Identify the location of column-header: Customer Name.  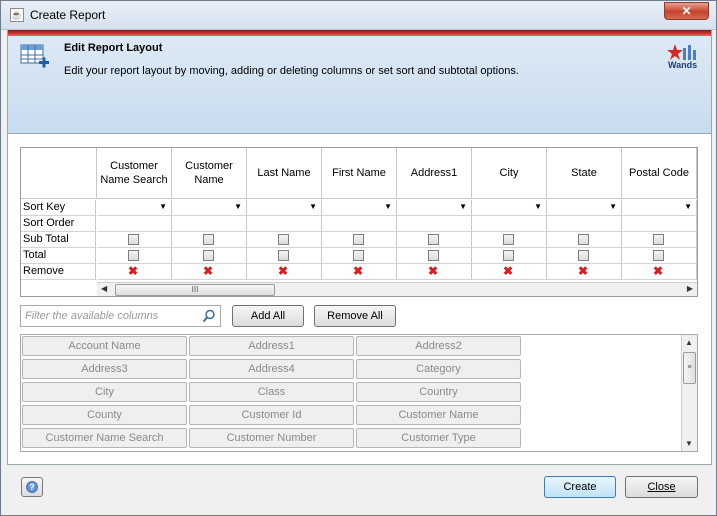
(209, 173).